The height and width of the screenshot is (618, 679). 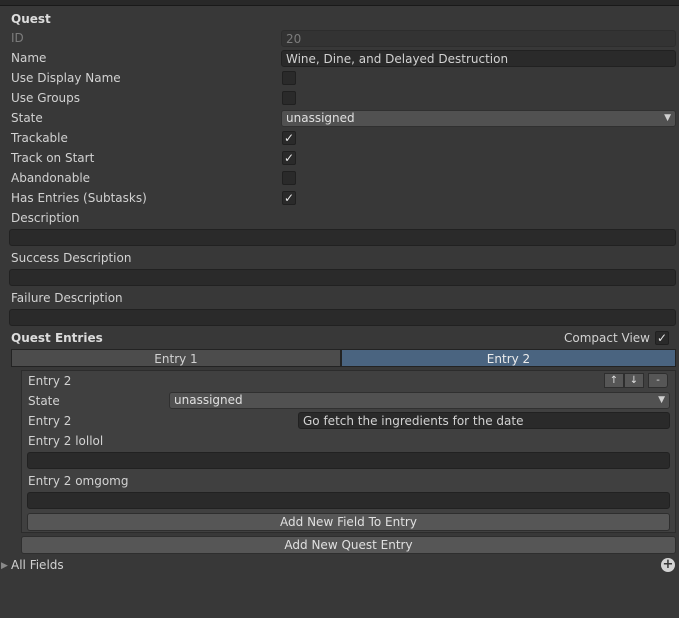 I want to click on abandonable-checkbox, so click(x=289, y=178).